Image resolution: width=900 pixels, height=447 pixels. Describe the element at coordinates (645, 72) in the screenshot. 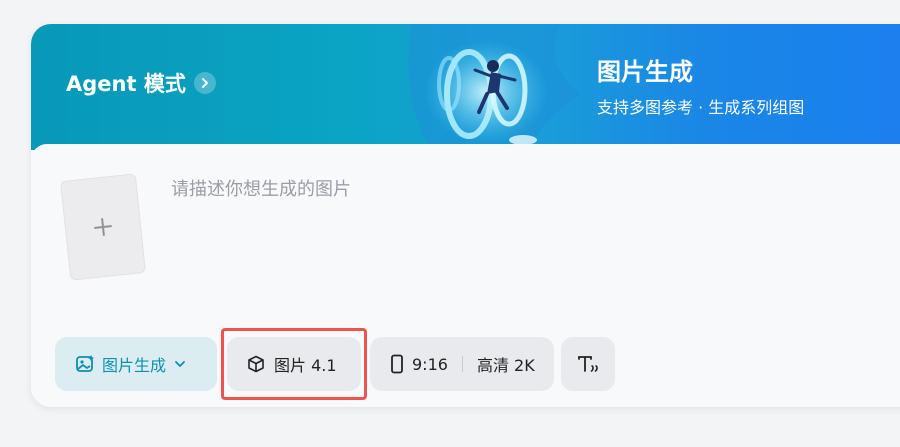

I see `banner-title: 图片生成` at that location.